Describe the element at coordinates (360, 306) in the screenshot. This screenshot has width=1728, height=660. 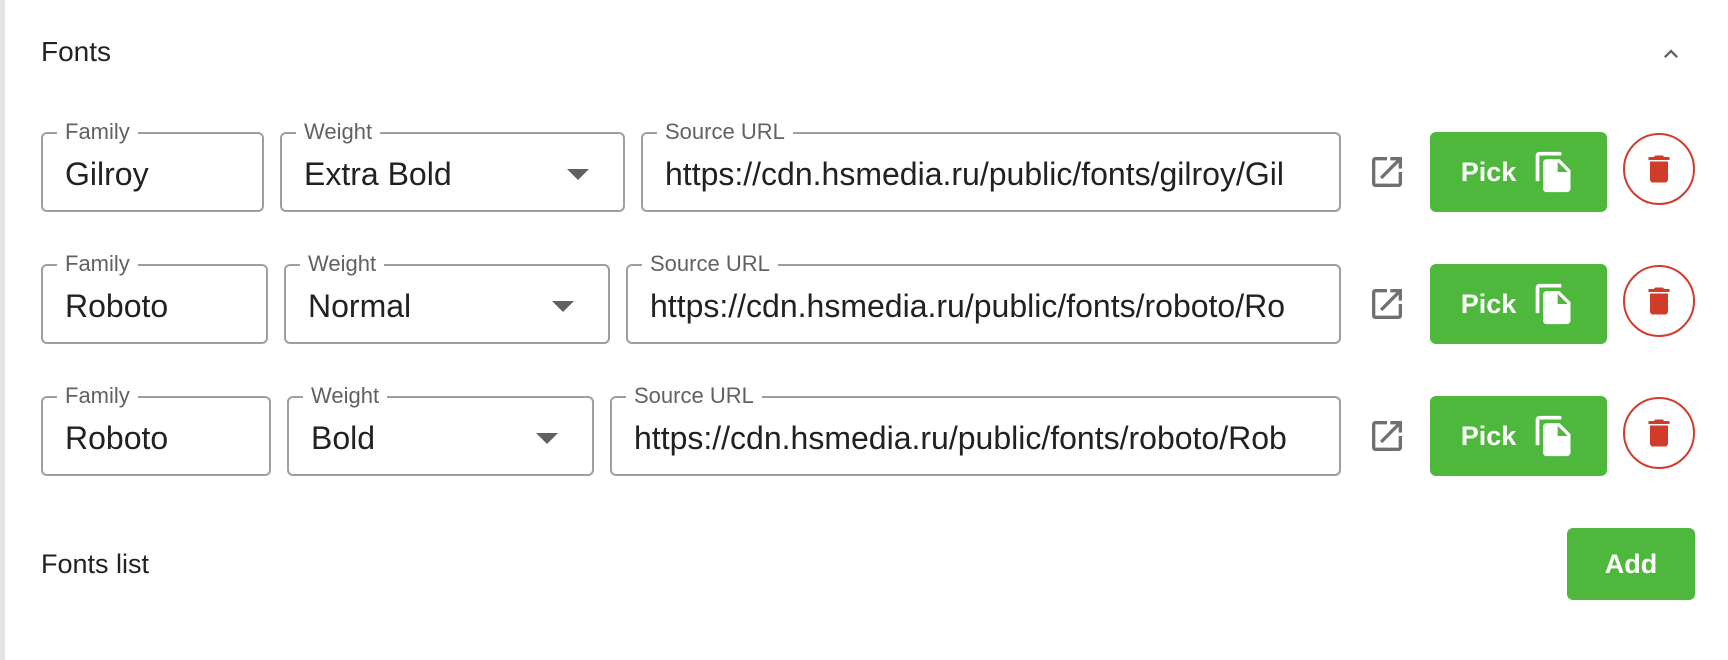
I see `weight-value: Normal` at that location.